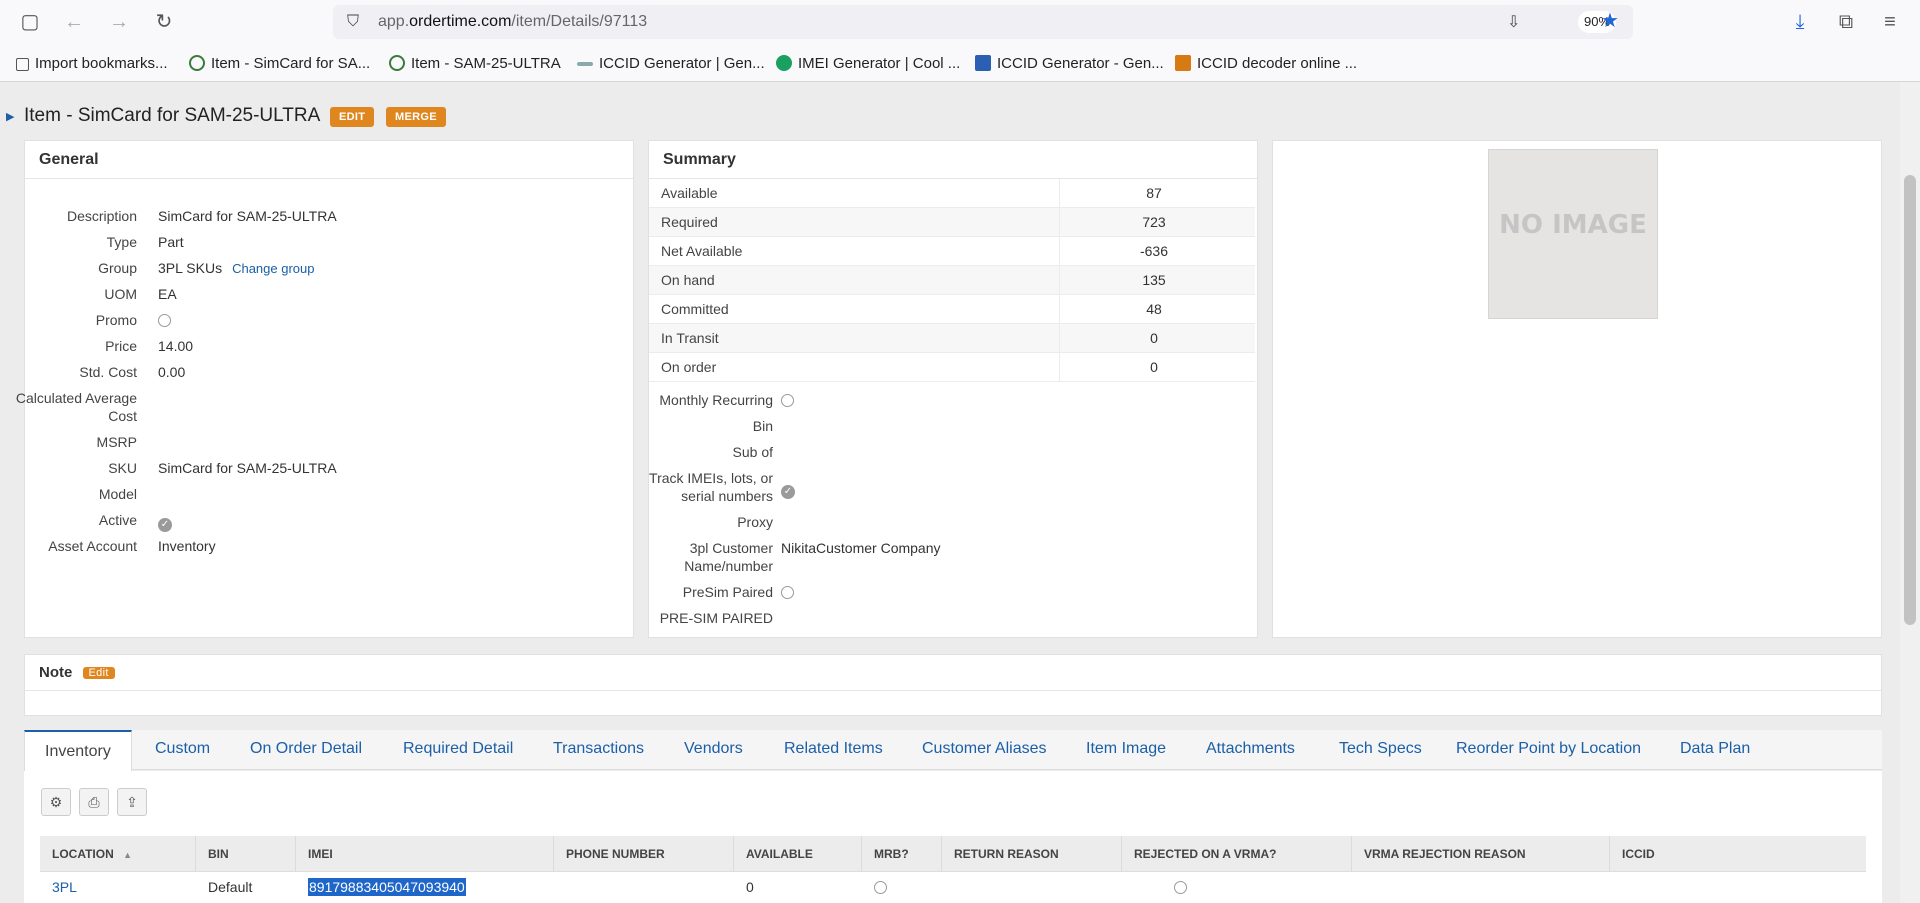 The image size is (1920, 903). What do you see at coordinates (352, 117) in the screenshot?
I see `edit-button: EDIT` at bounding box center [352, 117].